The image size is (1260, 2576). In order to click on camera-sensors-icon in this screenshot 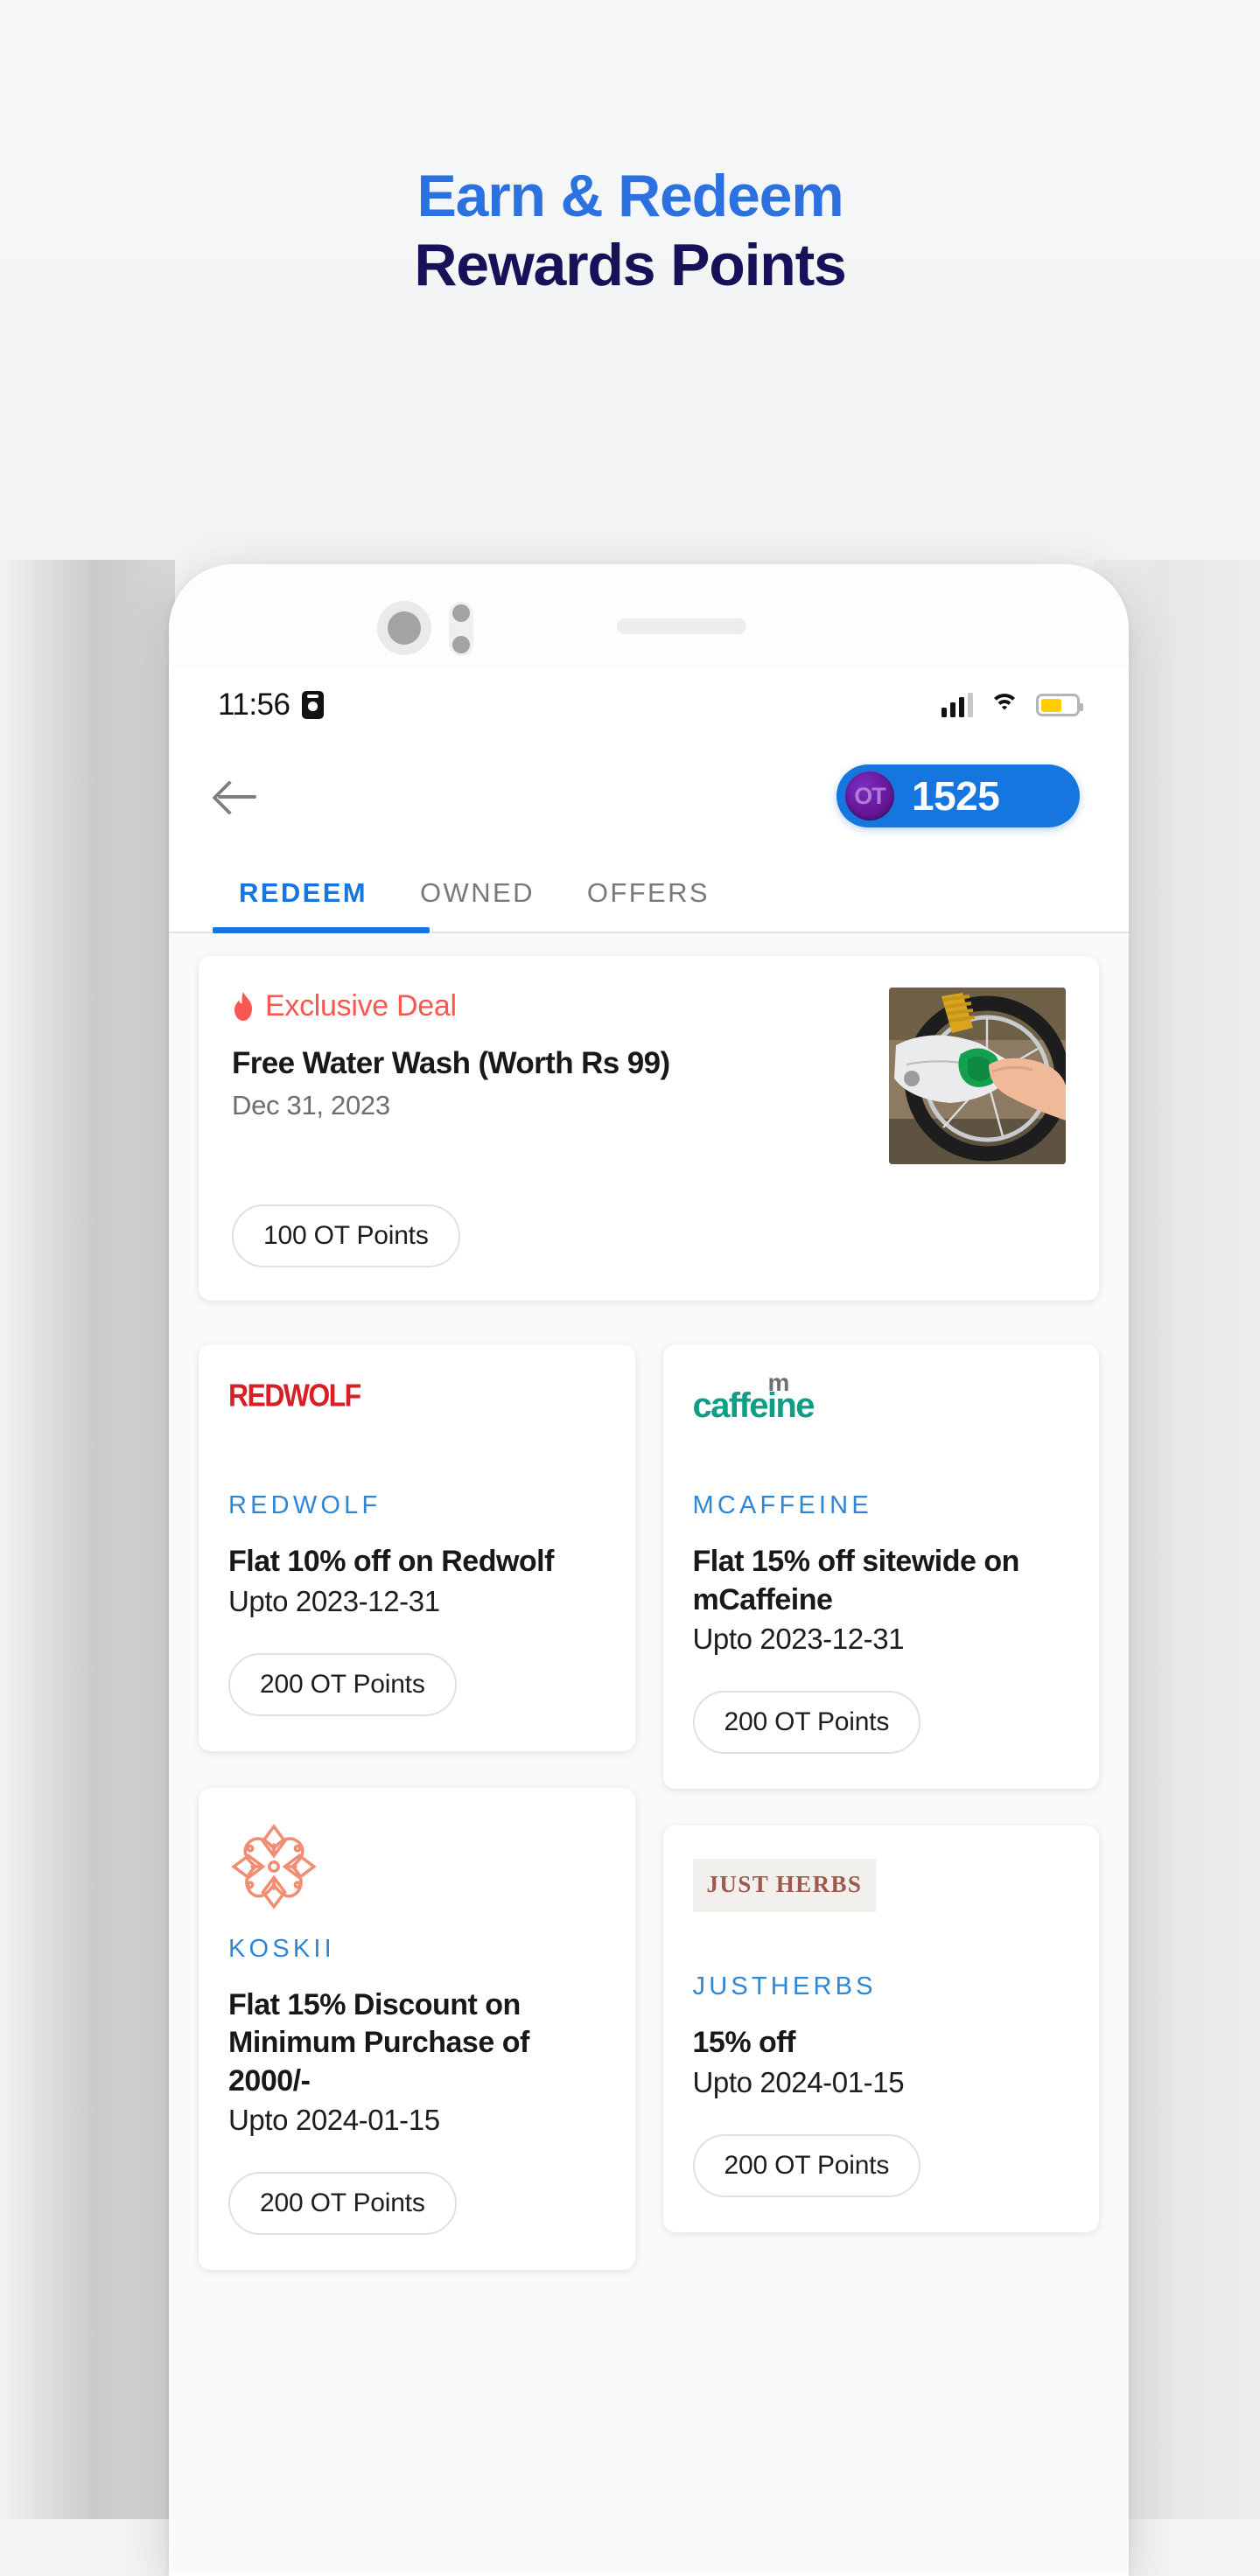, I will do `click(461, 629)`.